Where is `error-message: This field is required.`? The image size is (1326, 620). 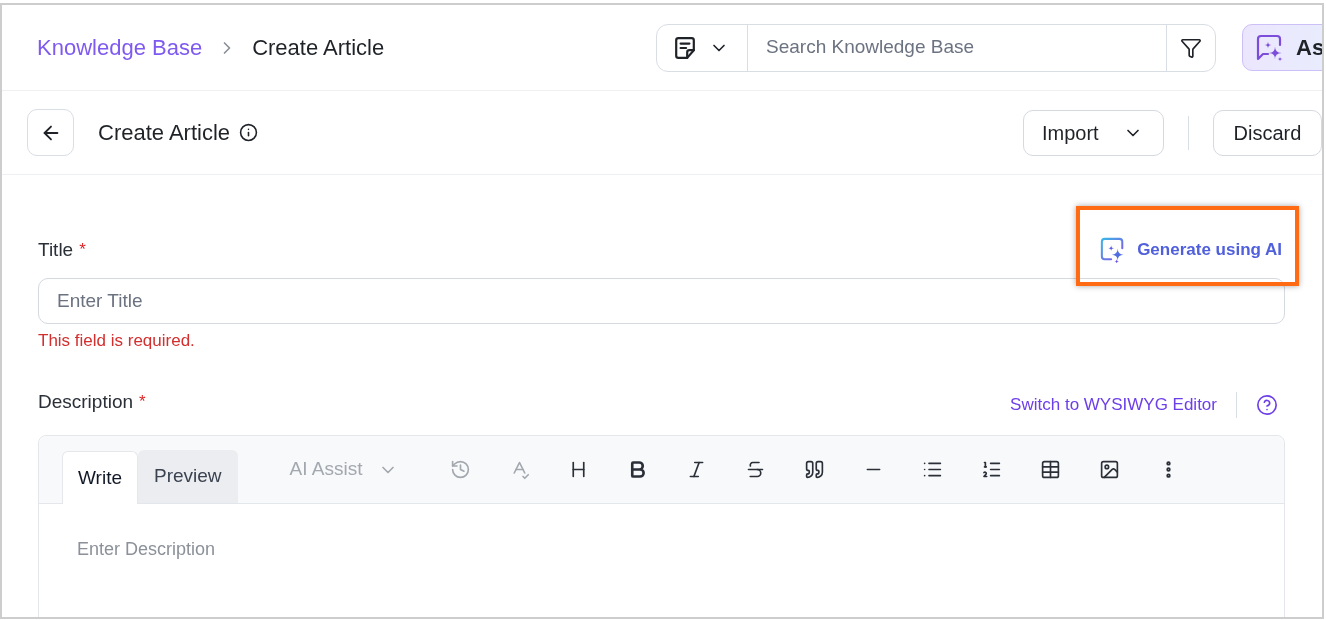 error-message: This field is required. is located at coordinates (116, 341).